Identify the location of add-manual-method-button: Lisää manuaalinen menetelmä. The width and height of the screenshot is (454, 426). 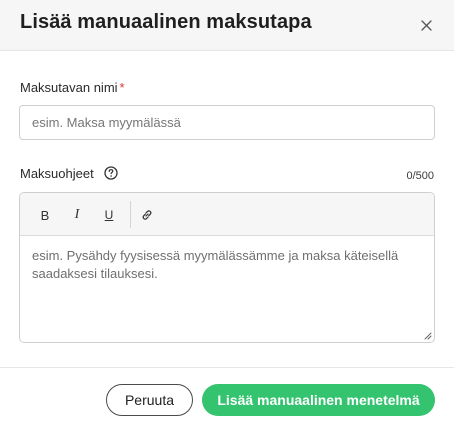
(318, 400).